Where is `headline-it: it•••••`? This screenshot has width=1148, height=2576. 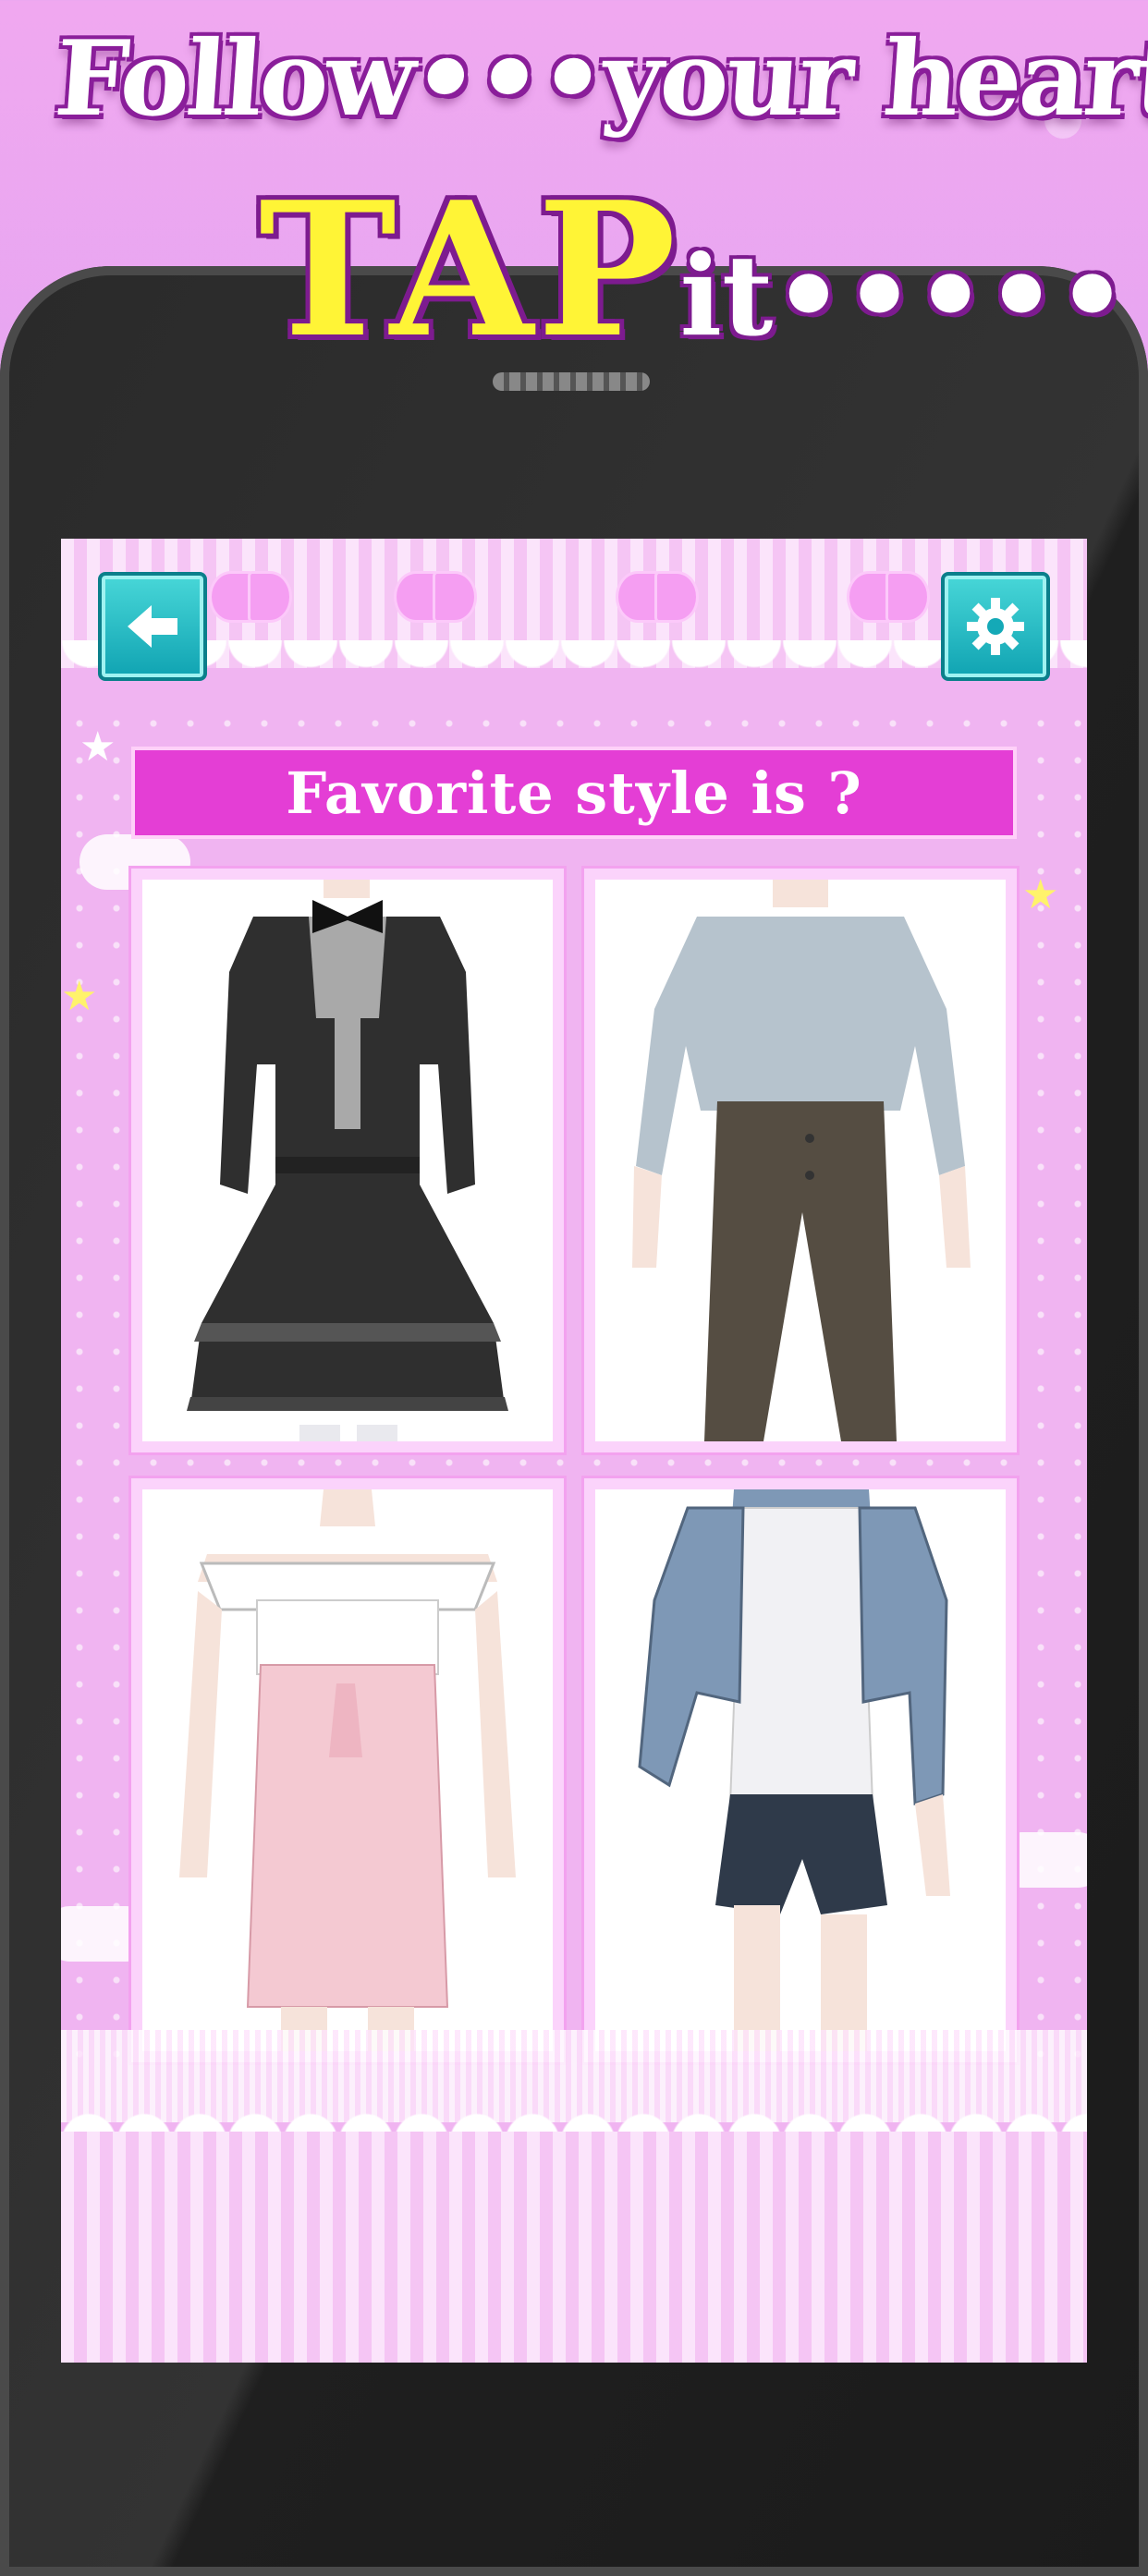
headline-it: it••••• is located at coordinates (904, 296).